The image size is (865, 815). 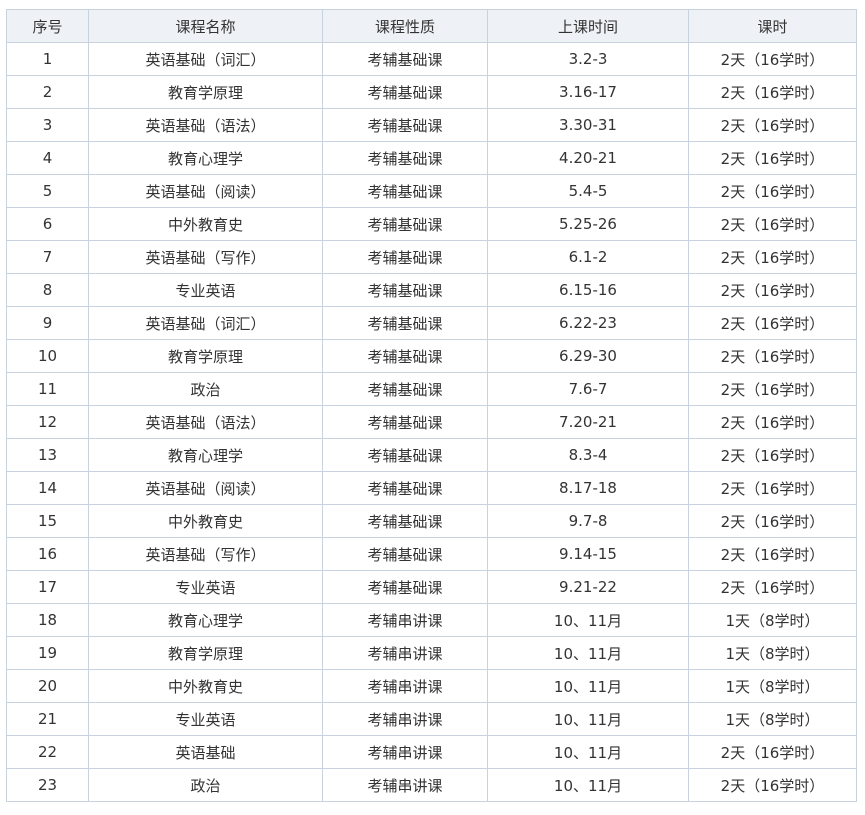 What do you see at coordinates (47, 521) in the screenshot?
I see `cell-index: 15` at bounding box center [47, 521].